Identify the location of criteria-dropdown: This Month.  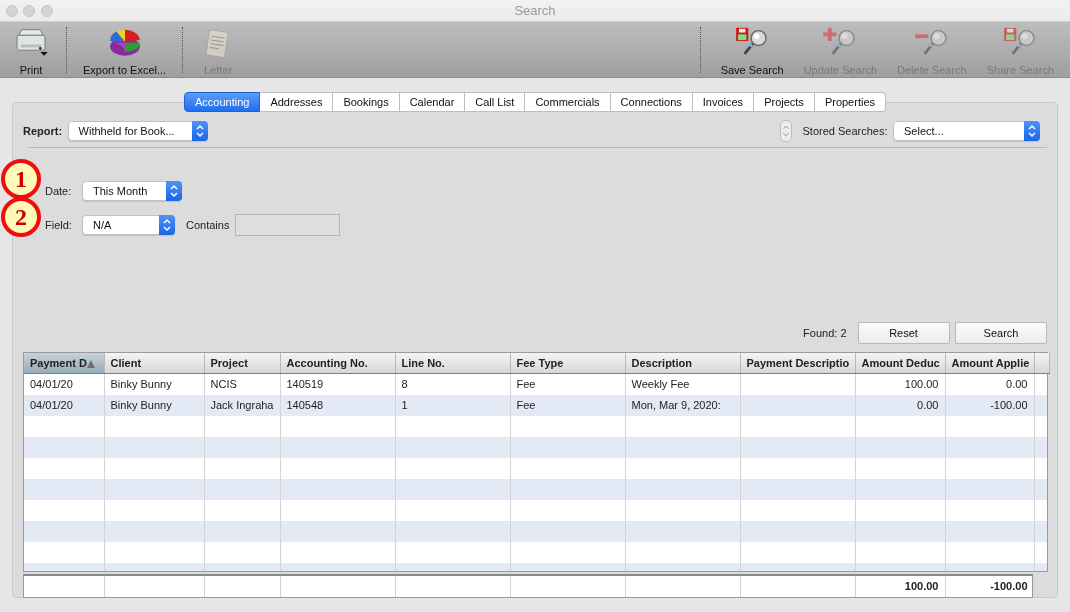
(132, 191).